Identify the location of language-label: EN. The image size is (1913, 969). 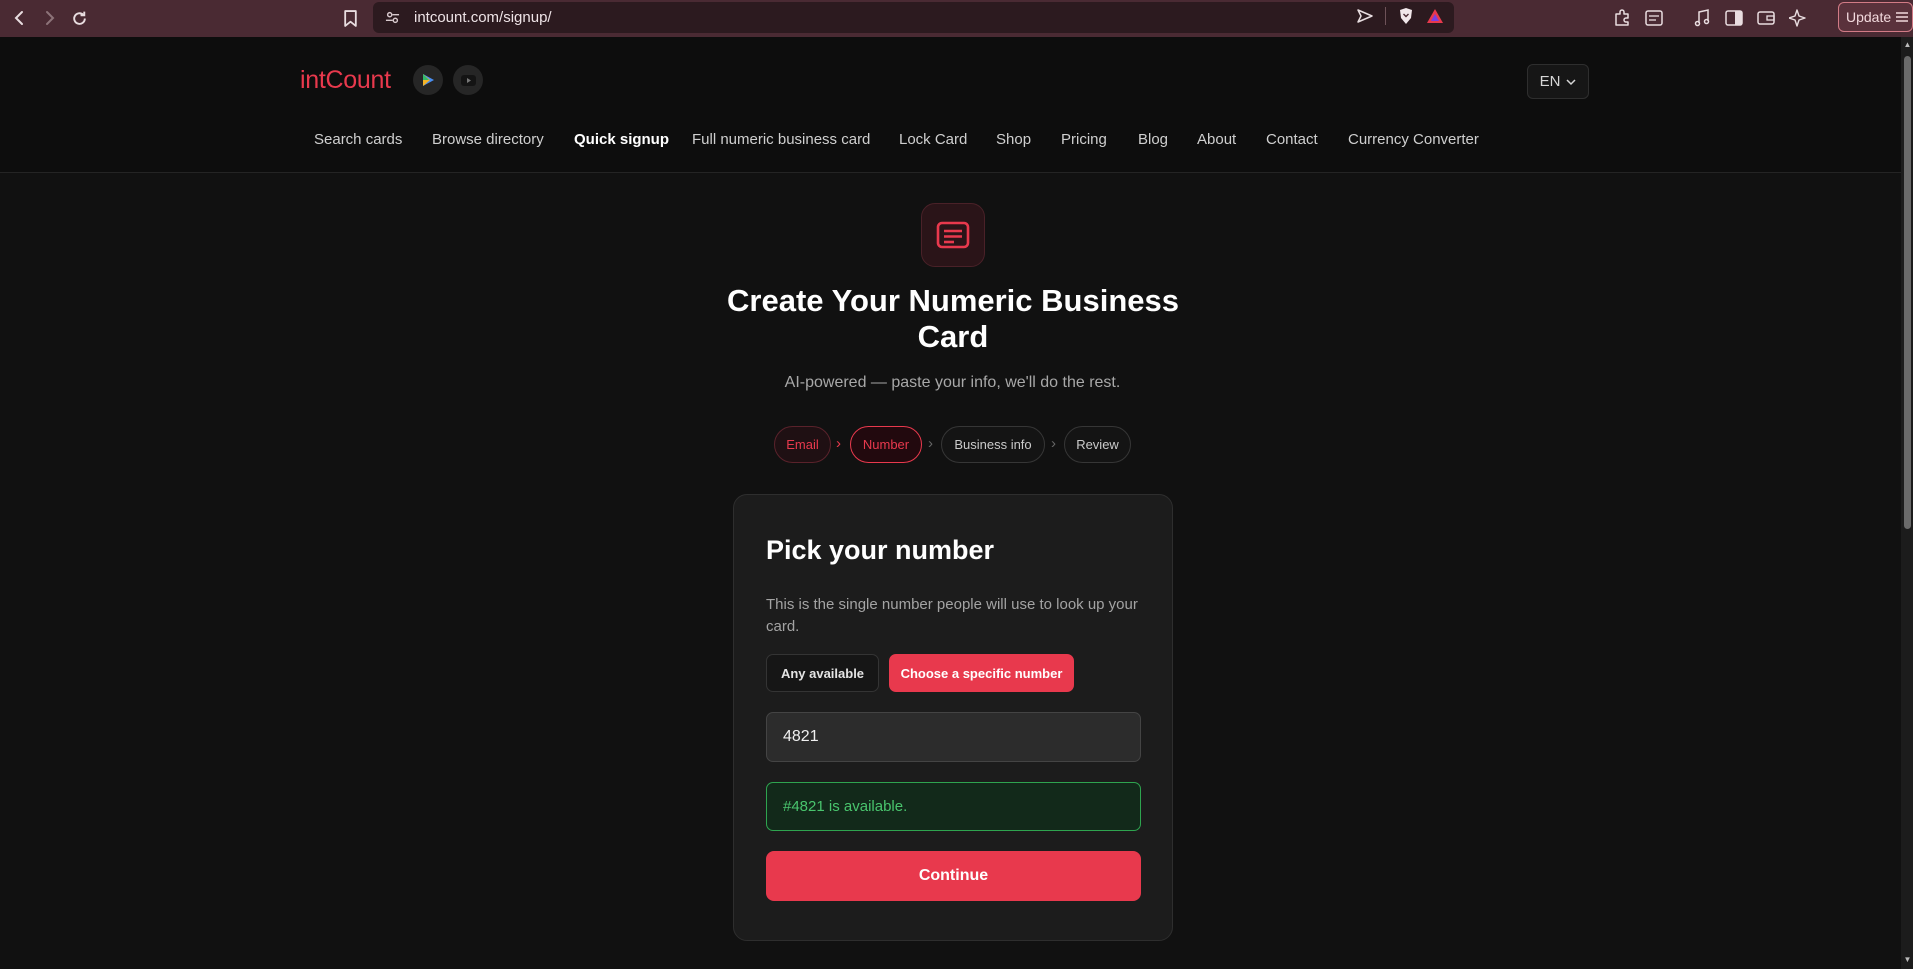
(1550, 81).